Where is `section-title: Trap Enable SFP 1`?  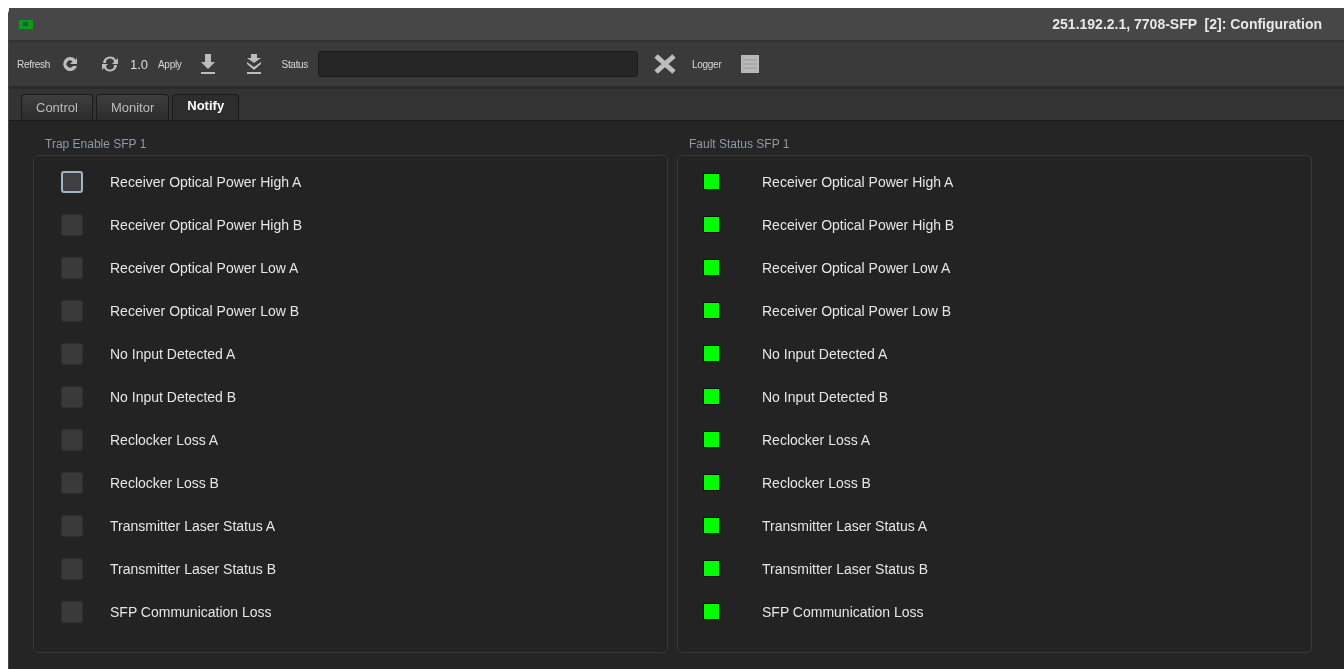
section-title: Trap Enable SFP 1 is located at coordinates (96, 145).